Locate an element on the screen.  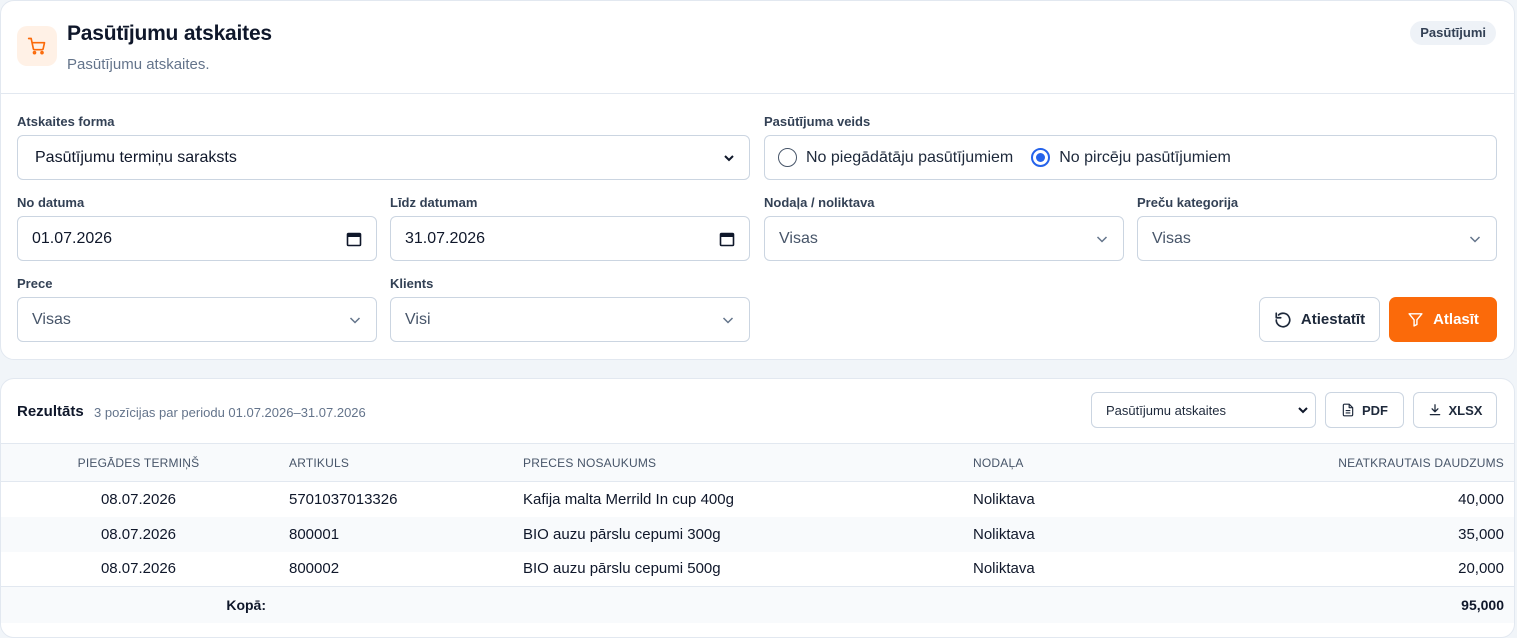
cell-product-name: BIO auzu pārslu cepumi 300g is located at coordinates (748, 534).